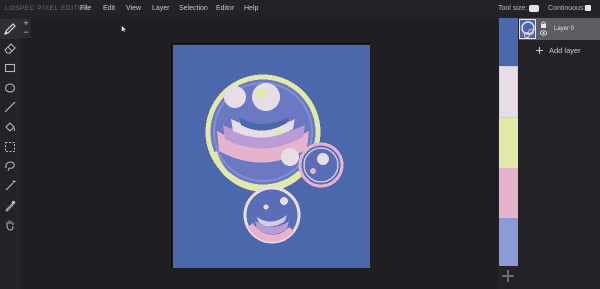 This screenshot has height=289, width=600. I want to click on layer-name: Layer 0, so click(564, 29).